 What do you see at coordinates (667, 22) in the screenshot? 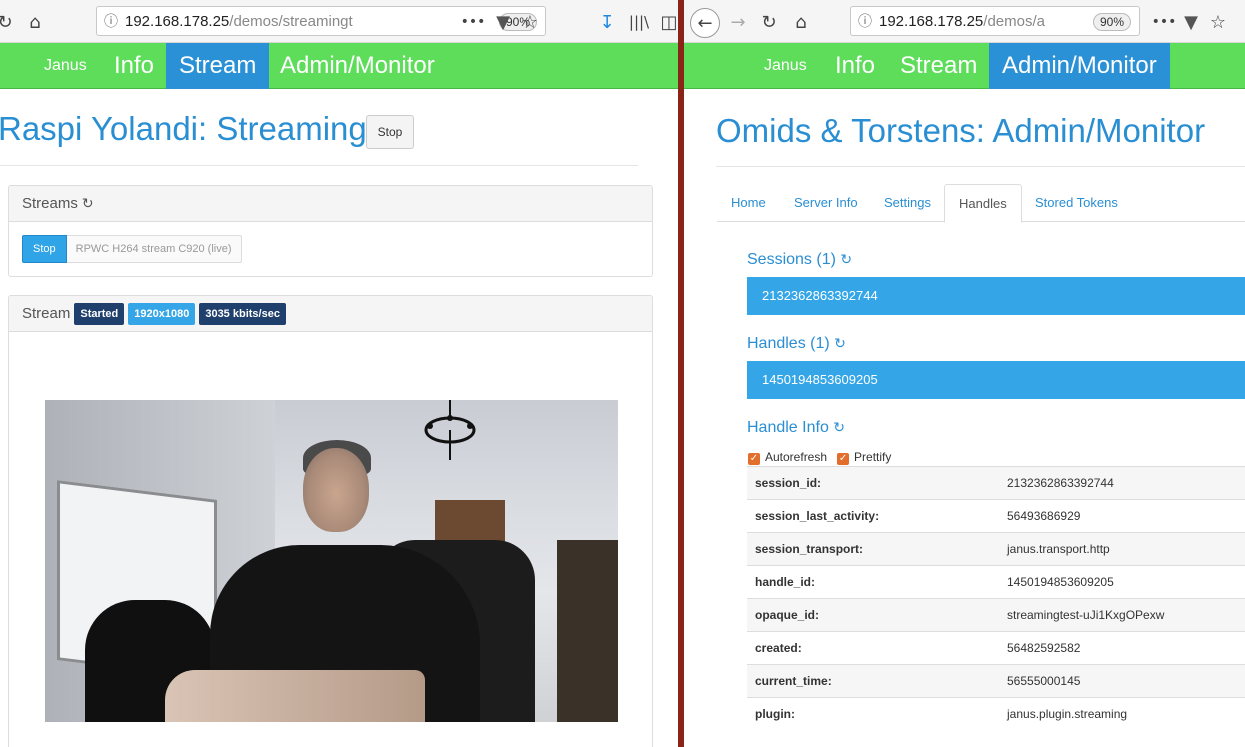
I see `sidebar-icon: ◫` at bounding box center [667, 22].